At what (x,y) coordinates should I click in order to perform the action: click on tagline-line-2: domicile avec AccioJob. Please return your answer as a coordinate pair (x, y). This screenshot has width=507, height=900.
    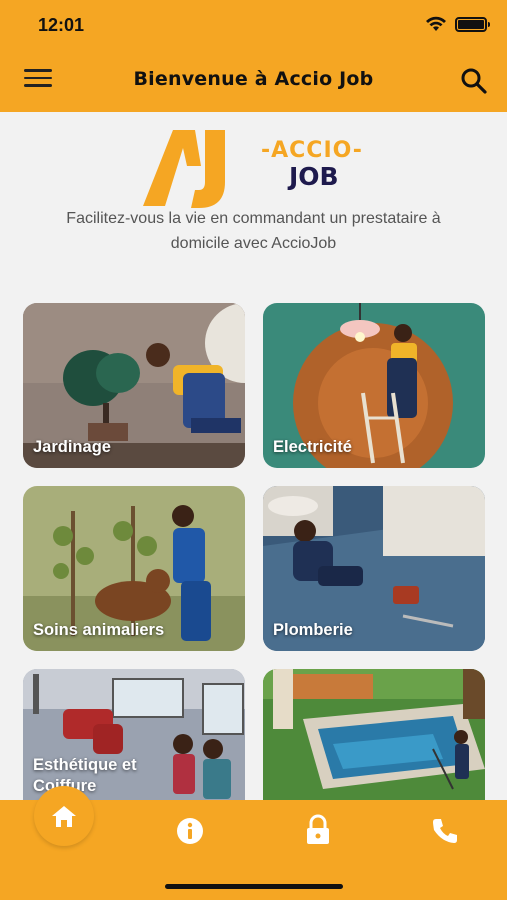
    Looking at the image, I should click on (253, 243).